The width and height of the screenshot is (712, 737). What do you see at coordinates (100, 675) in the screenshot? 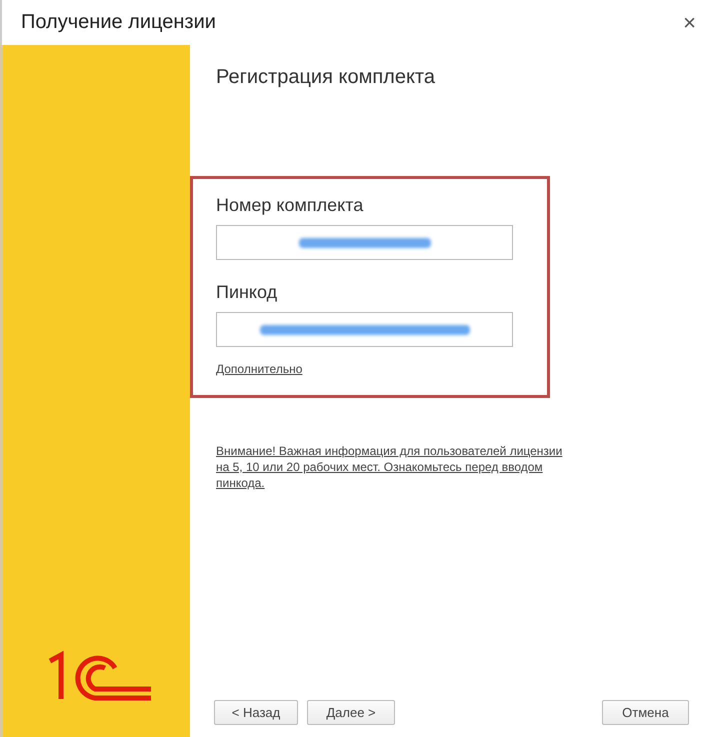
I see `logo-icon` at bounding box center [100, 675].